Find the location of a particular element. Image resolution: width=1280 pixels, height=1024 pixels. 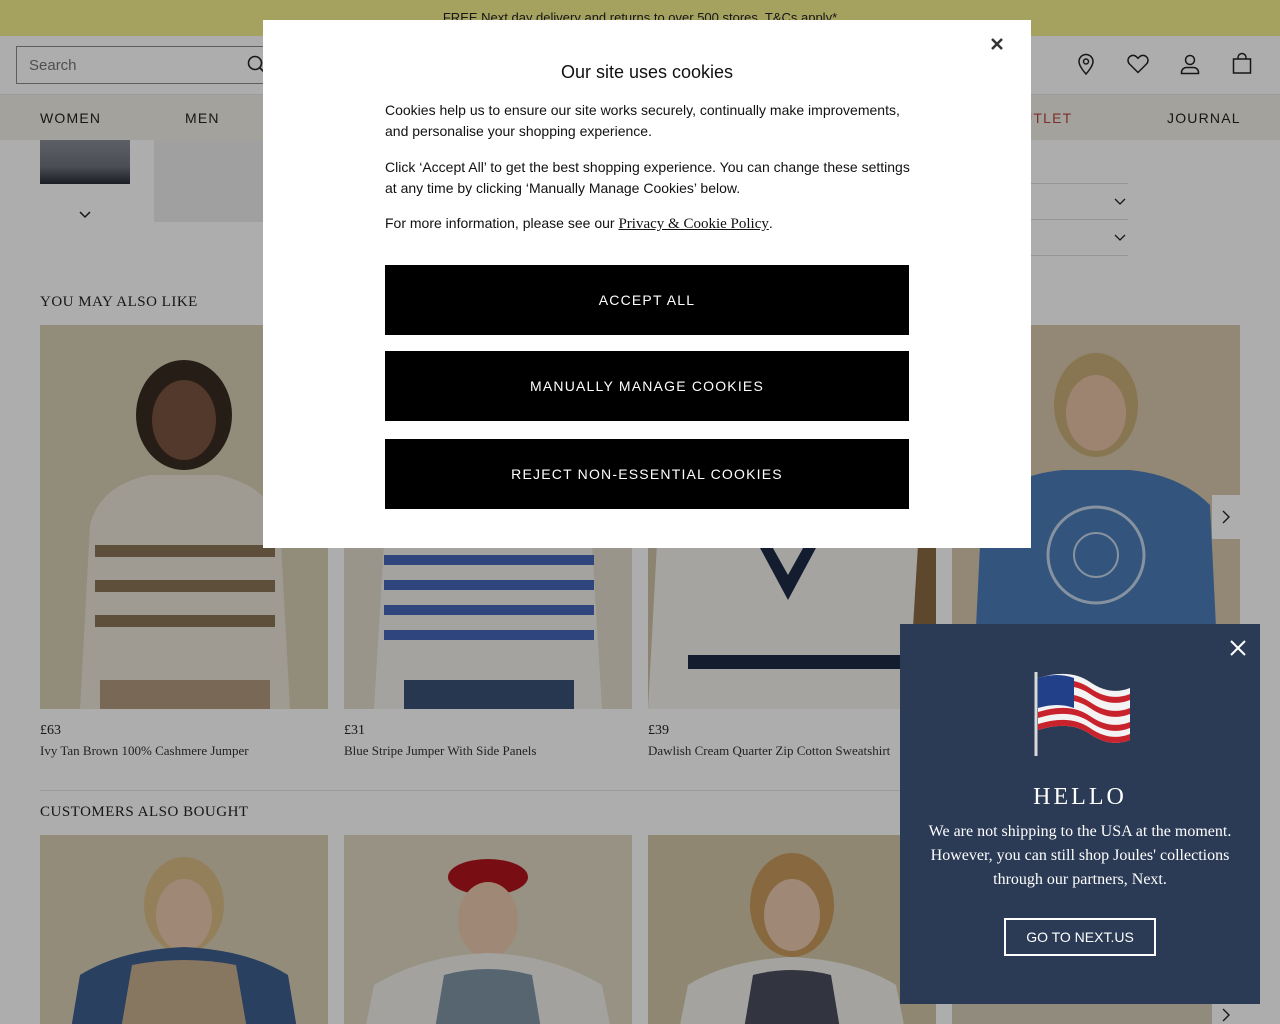

manage-cookies-button: MANUALLY MANAGE COOKIES is located at coordinates (647, 386).